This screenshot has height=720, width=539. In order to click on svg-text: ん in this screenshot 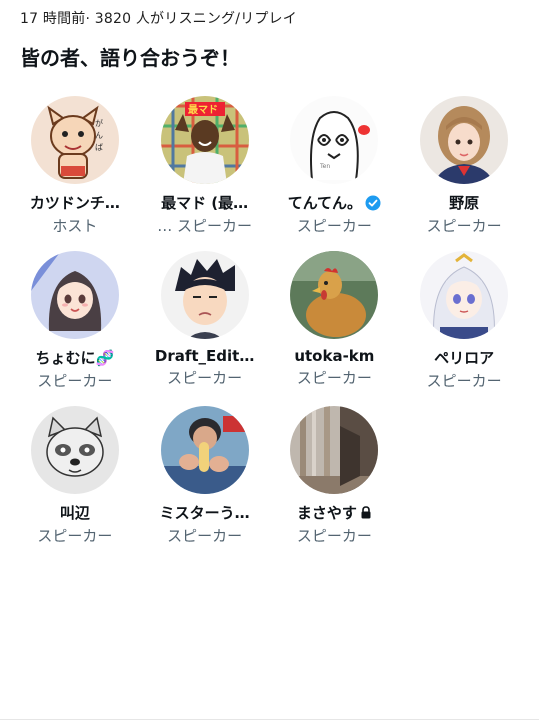, I will do `click(99, 135)`.